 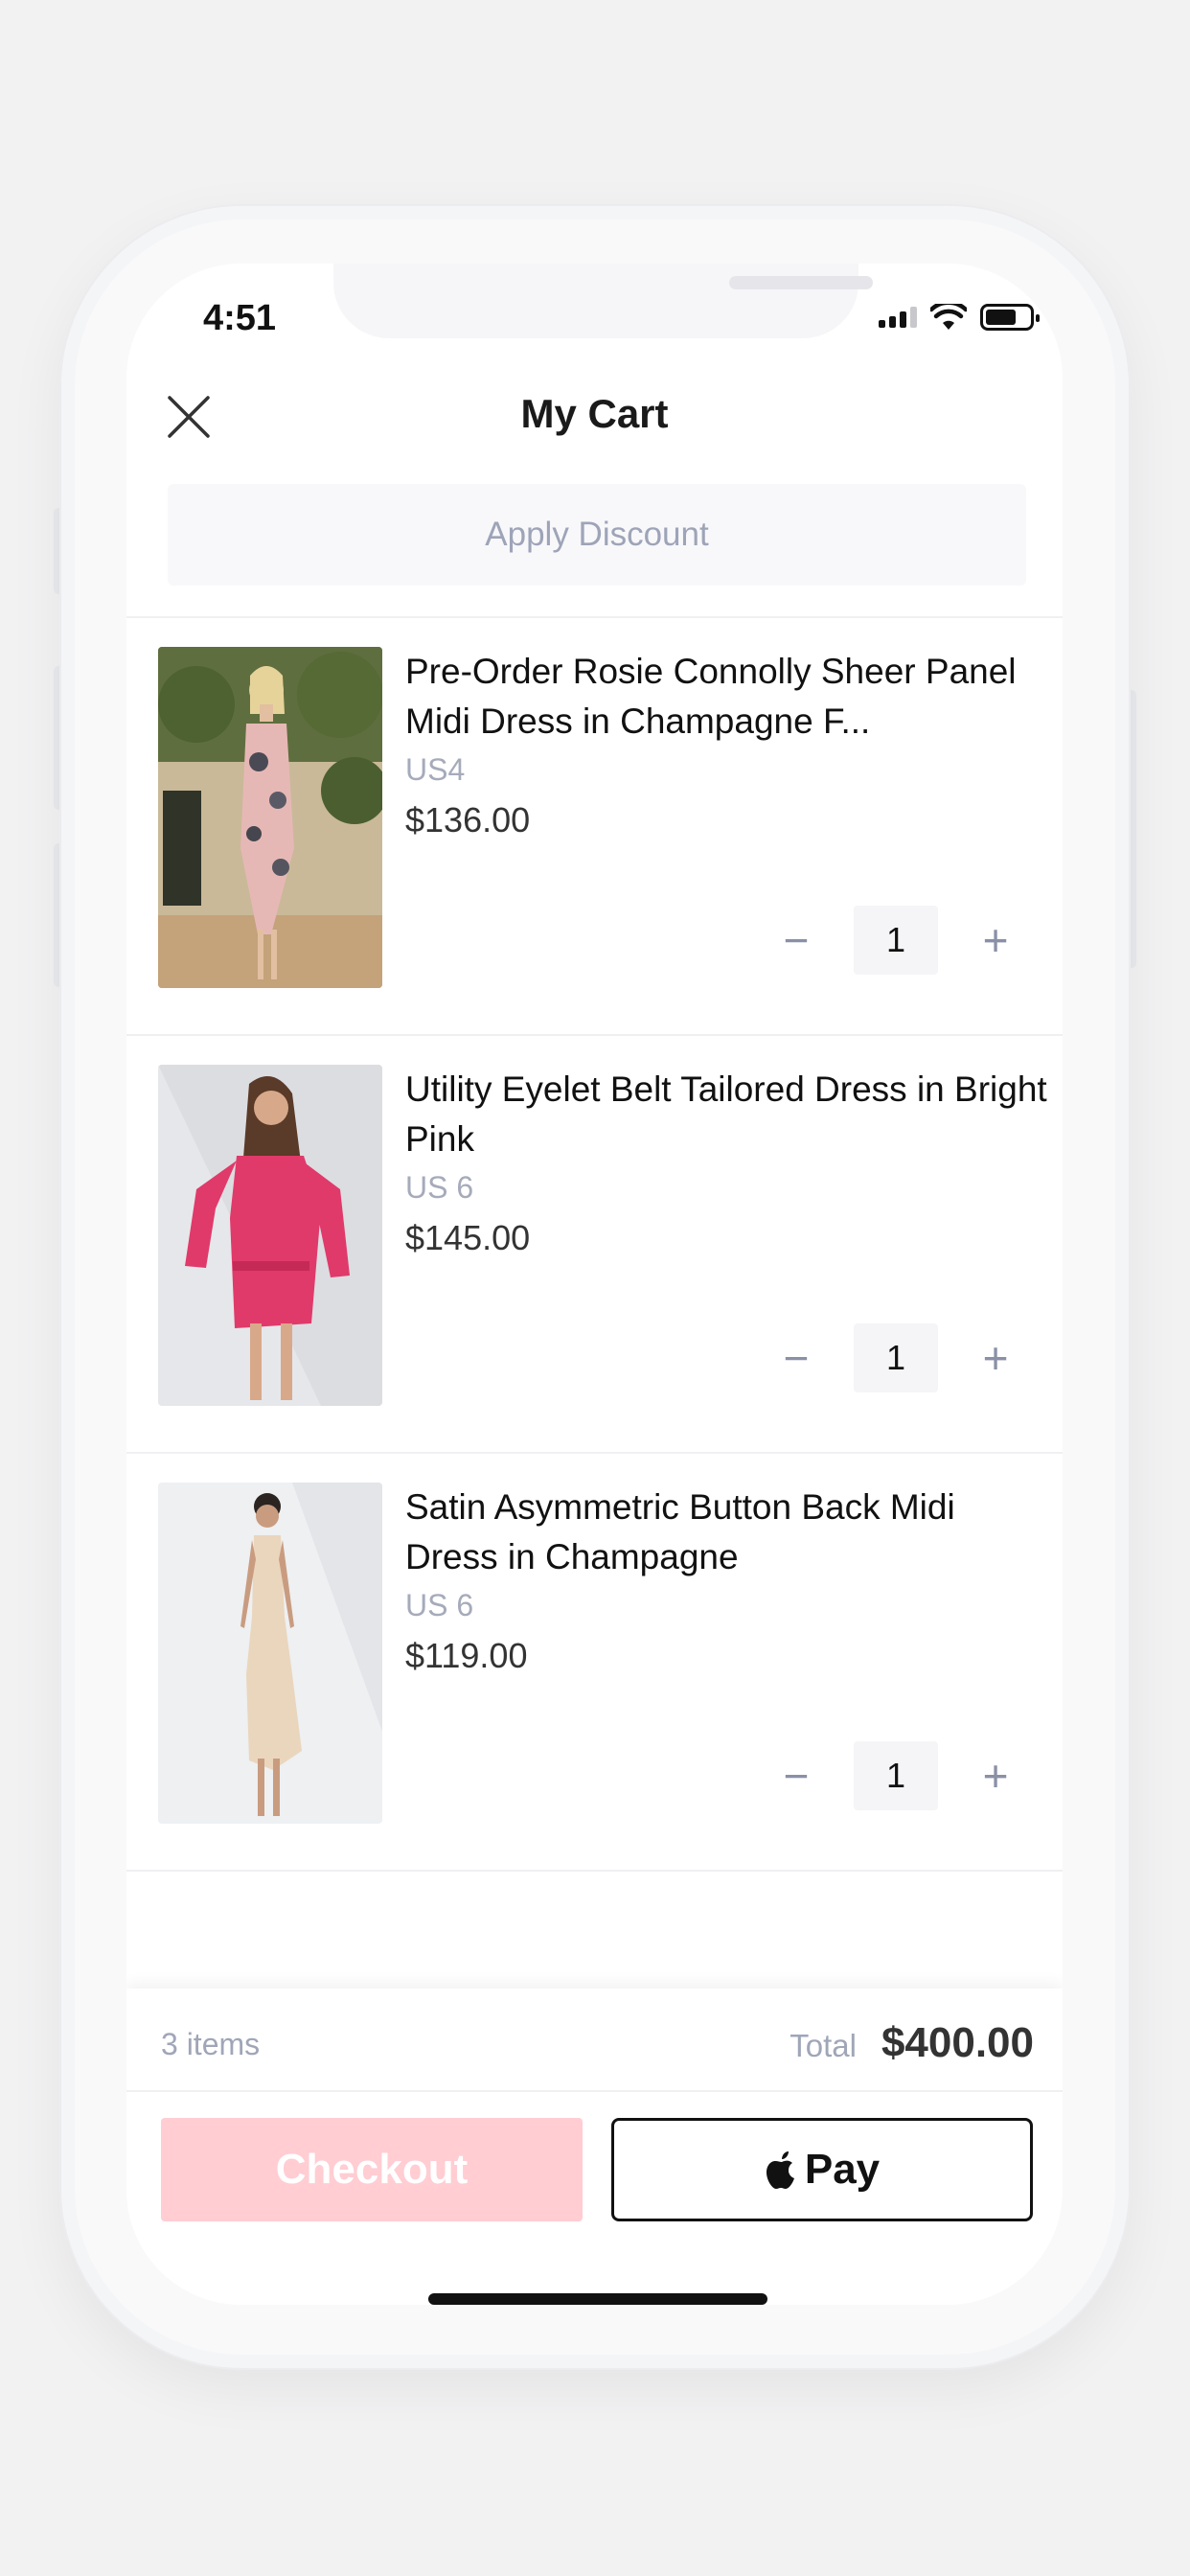 What do you see at coordinates (824, 2045) in the screenshot?
I see `total-label: Total` at bounding box center [824, 2045].